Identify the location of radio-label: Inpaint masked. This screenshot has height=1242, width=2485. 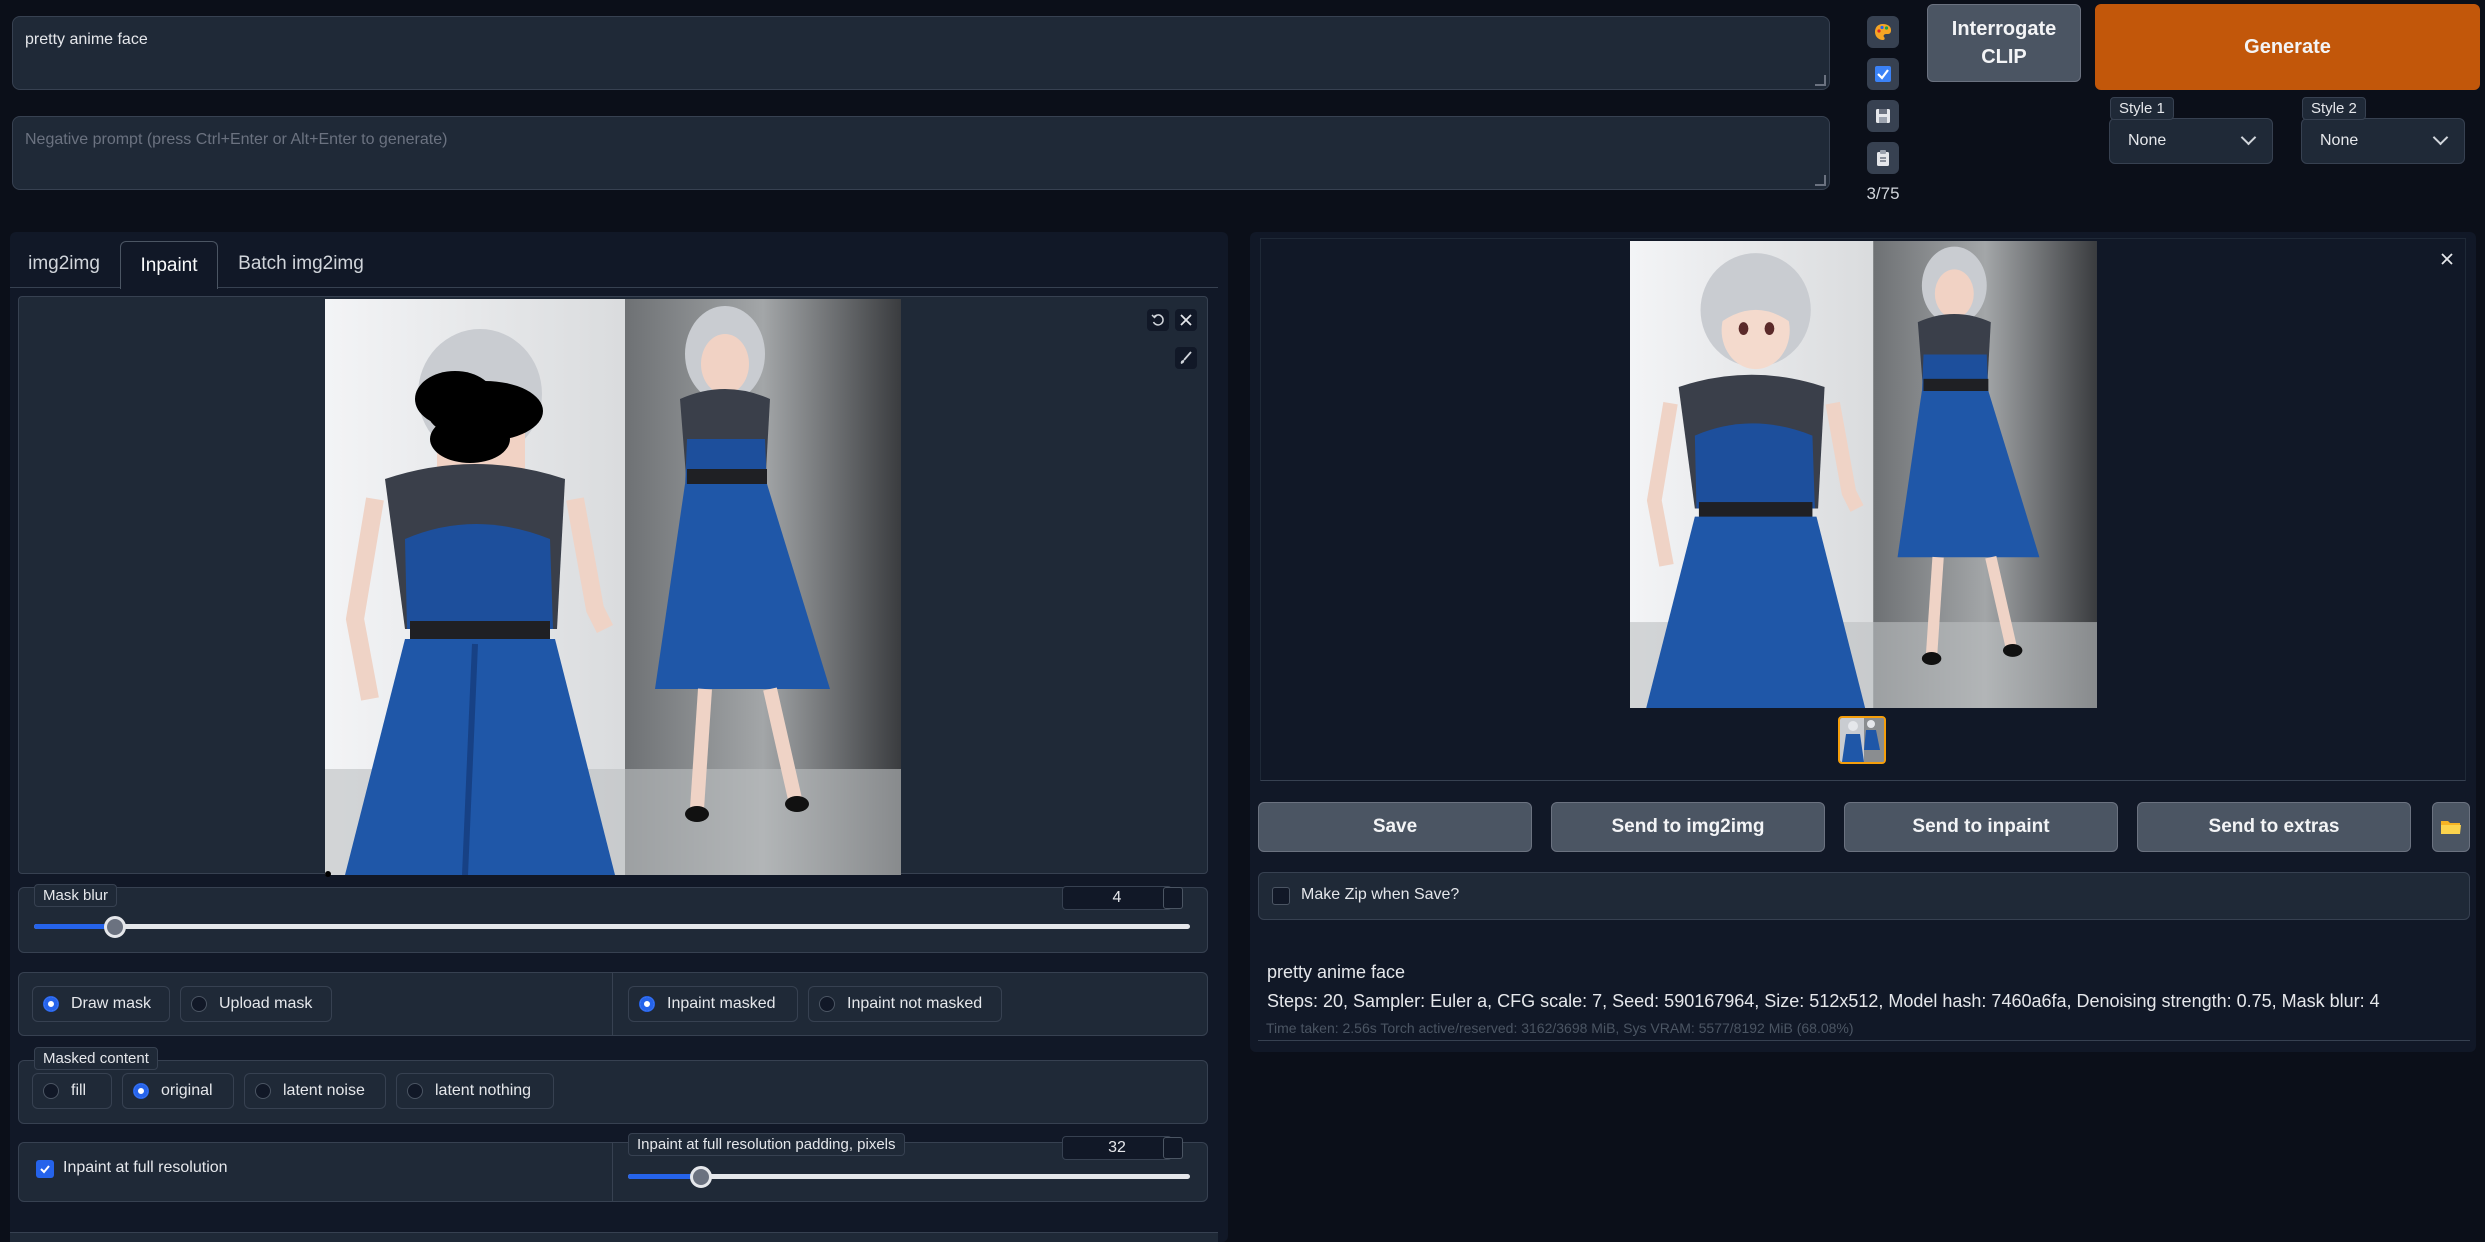
(721, 1003).